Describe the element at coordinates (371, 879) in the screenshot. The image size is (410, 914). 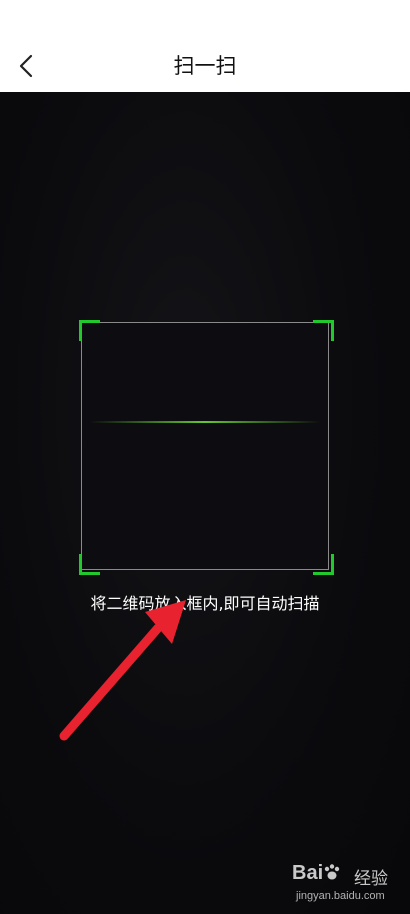
I see `watermark-jingyan: 经验` at that location.